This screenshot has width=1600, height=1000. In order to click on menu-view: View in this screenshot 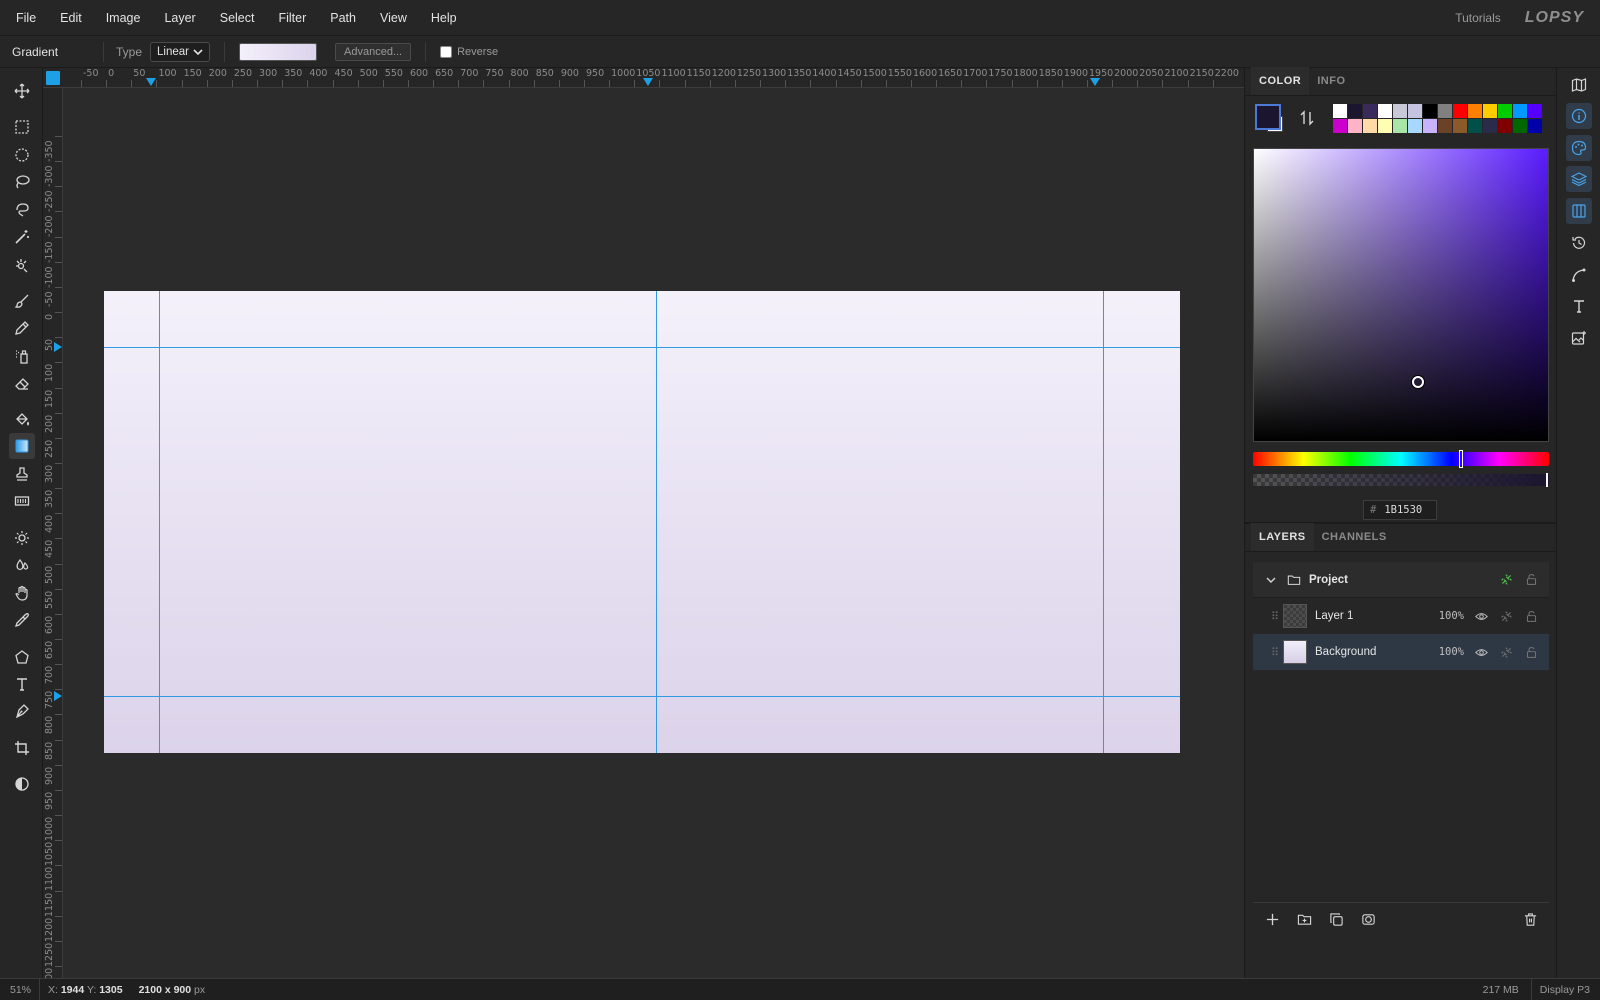, I will do `click(393, 18)`.